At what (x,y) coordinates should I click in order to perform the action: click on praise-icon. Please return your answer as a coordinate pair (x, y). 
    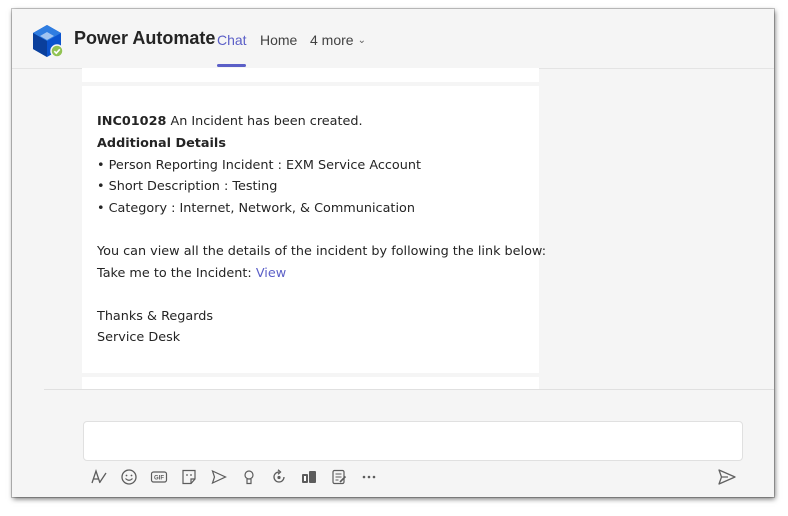
    Looking at the image, I should click on (249, 477).